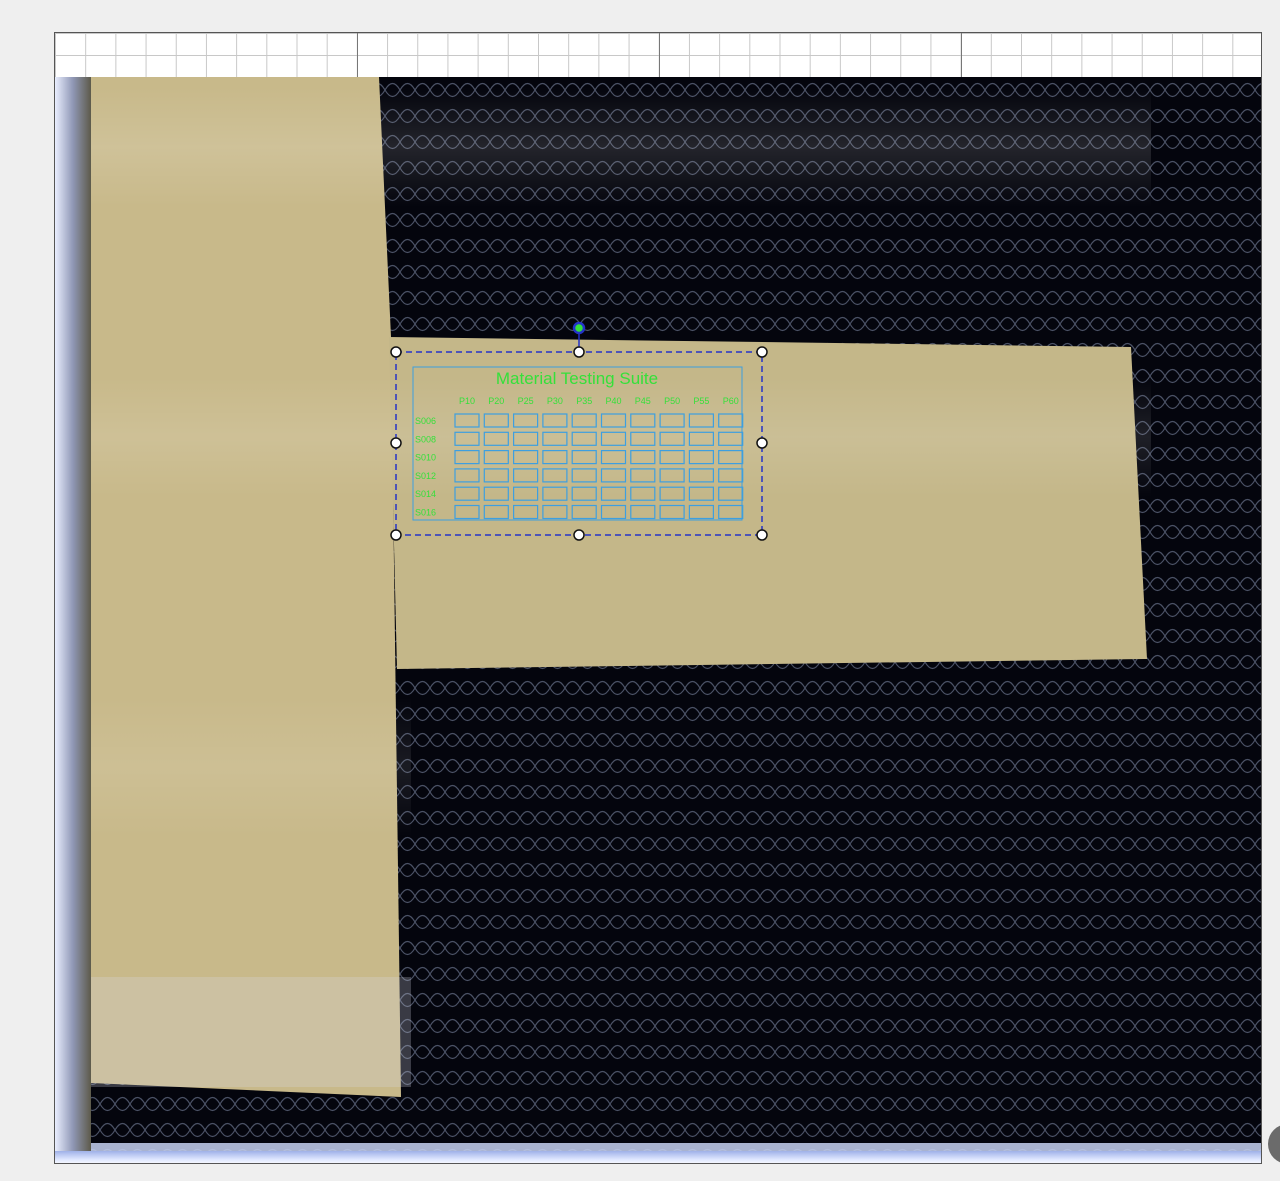 Image resolution: width=1280 pixels, height=1181 pixels. What do you see at coordinates (425, 494) in the screenshot?
I see `speed-label: S014` at bounding box center [425, 494].